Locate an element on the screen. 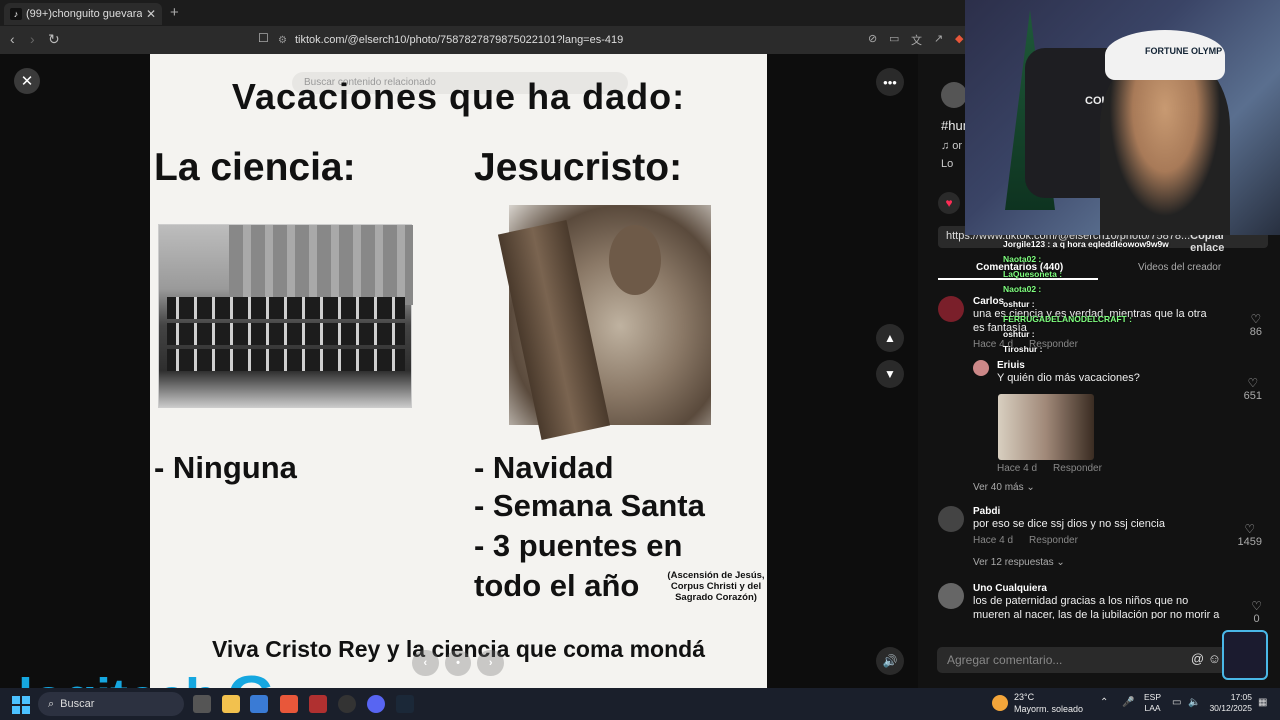 Image resolution: width=1280 pixels, height=720 pixels. chat-line: Naota02 : is located at coordinates (1022, 259).